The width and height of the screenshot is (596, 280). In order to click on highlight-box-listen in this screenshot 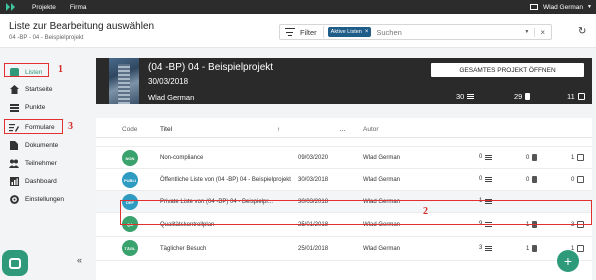, I will do `click(26, 70)`.